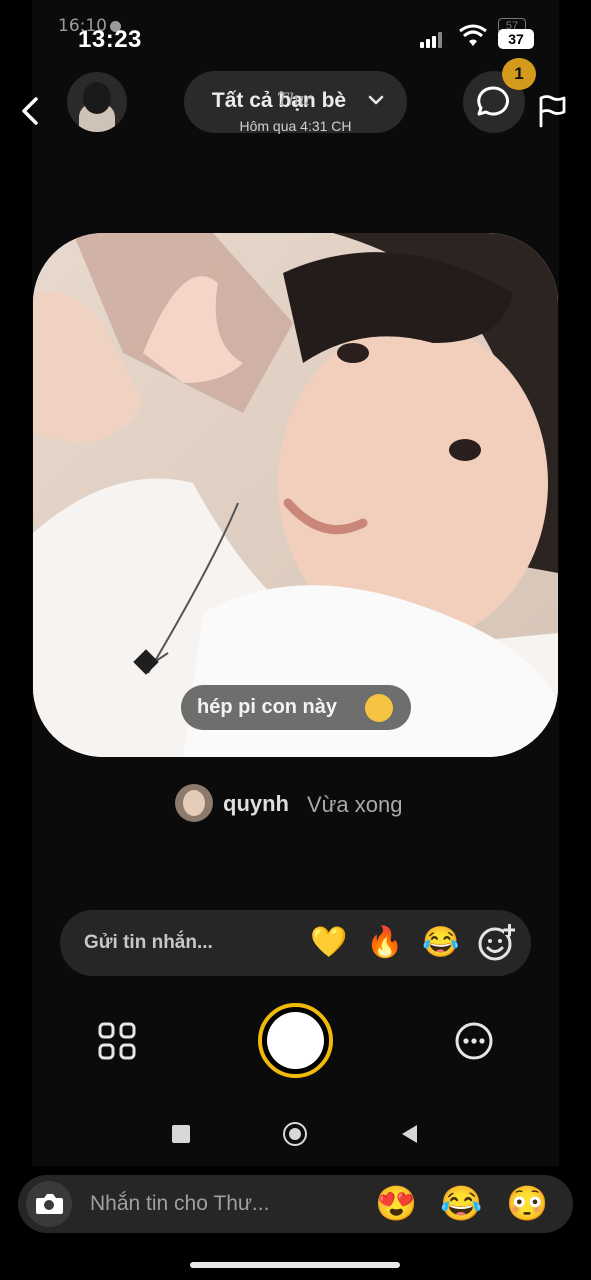 This screenshot has height=1280, width=591. I want to click on cellular-signal-icon, so click(431, 40).